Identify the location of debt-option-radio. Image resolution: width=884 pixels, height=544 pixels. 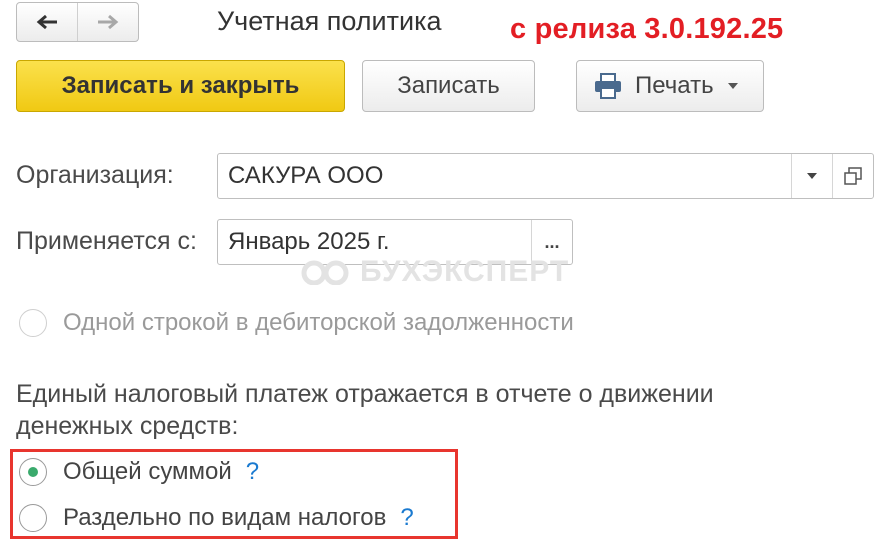
(33, 323).